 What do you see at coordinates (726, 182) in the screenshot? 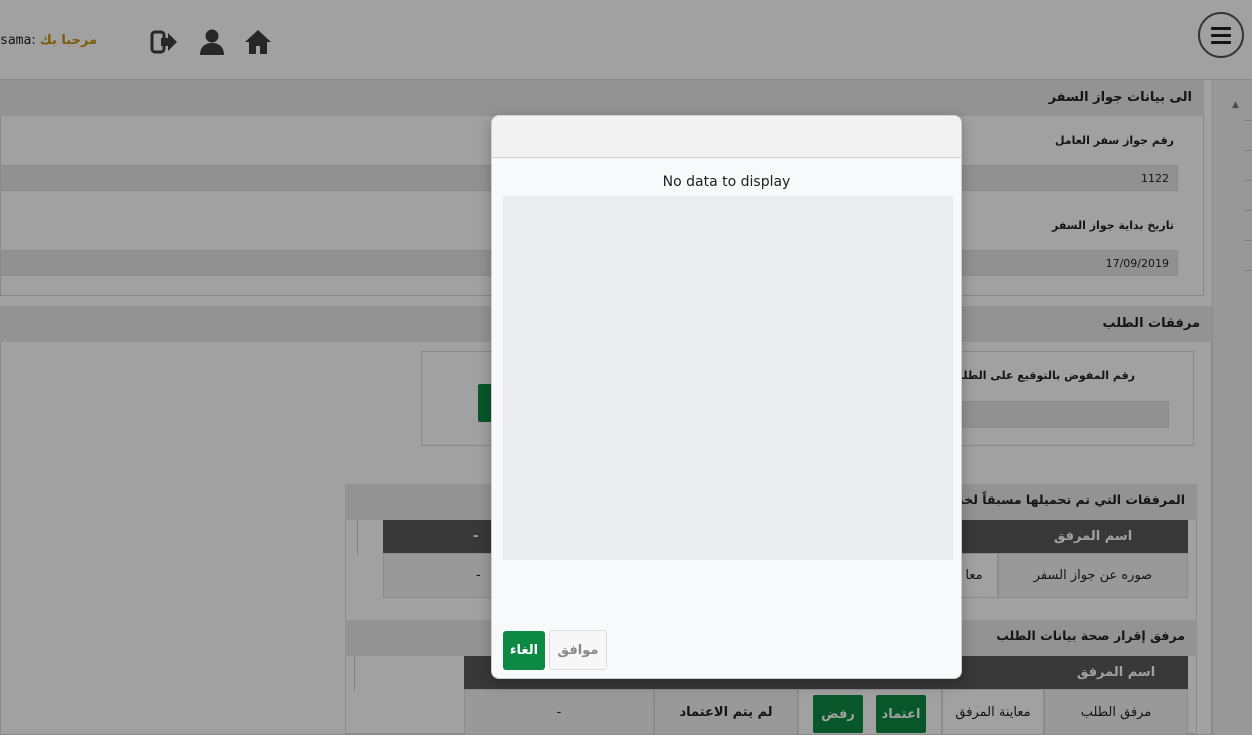
I see `no-data-message: No data to display` at bounding box center [726, 182].